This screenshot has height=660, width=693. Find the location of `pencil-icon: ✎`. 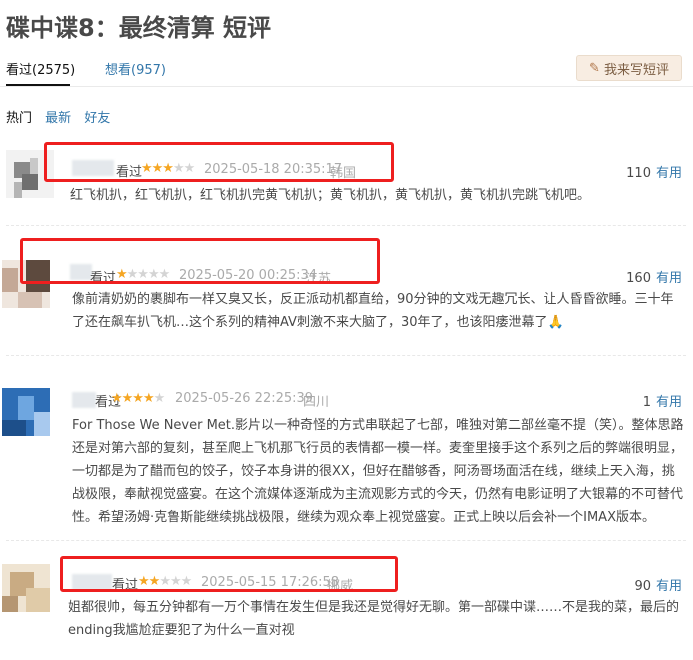

pencil-icon: ✎ is located at coordinates (594, 68).